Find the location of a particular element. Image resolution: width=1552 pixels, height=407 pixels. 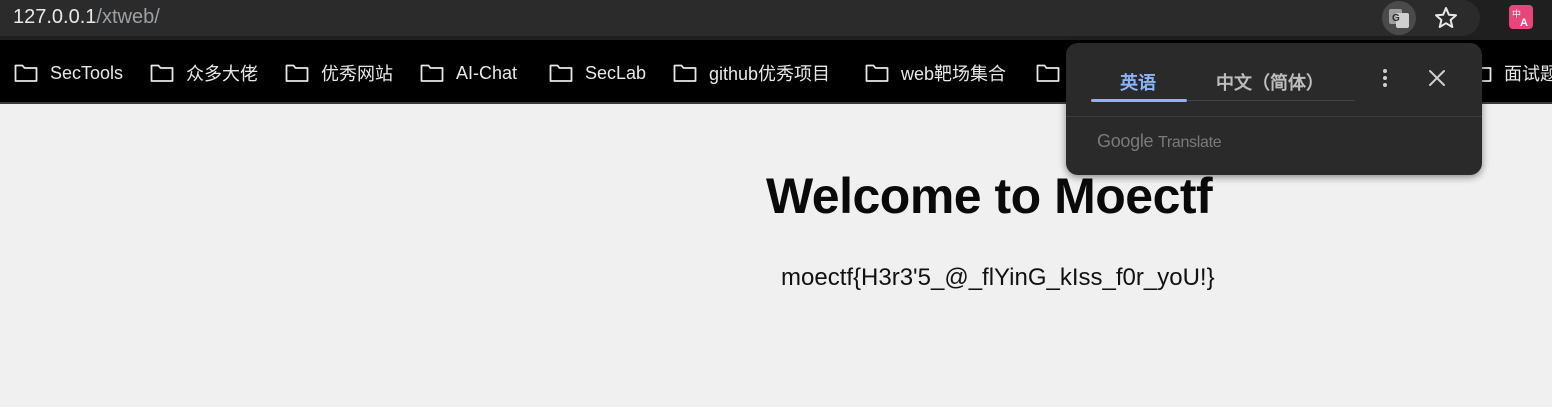

bookmark-folder-ai-chat: AI-Chat is located at coordinates (468, 73).